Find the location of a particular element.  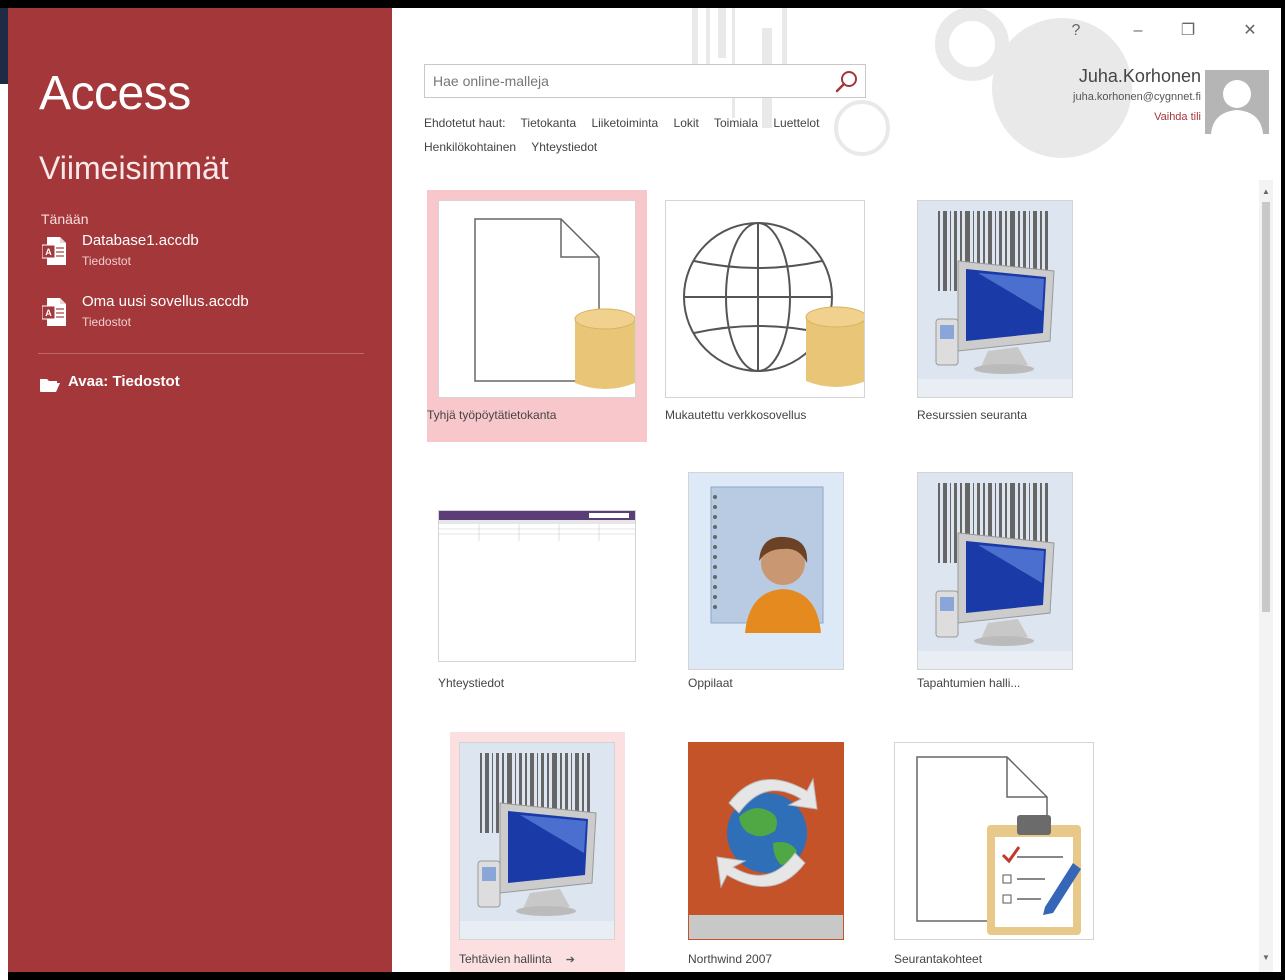

recent-file-name: Database1.accdb is located at coordinates (140, 240).